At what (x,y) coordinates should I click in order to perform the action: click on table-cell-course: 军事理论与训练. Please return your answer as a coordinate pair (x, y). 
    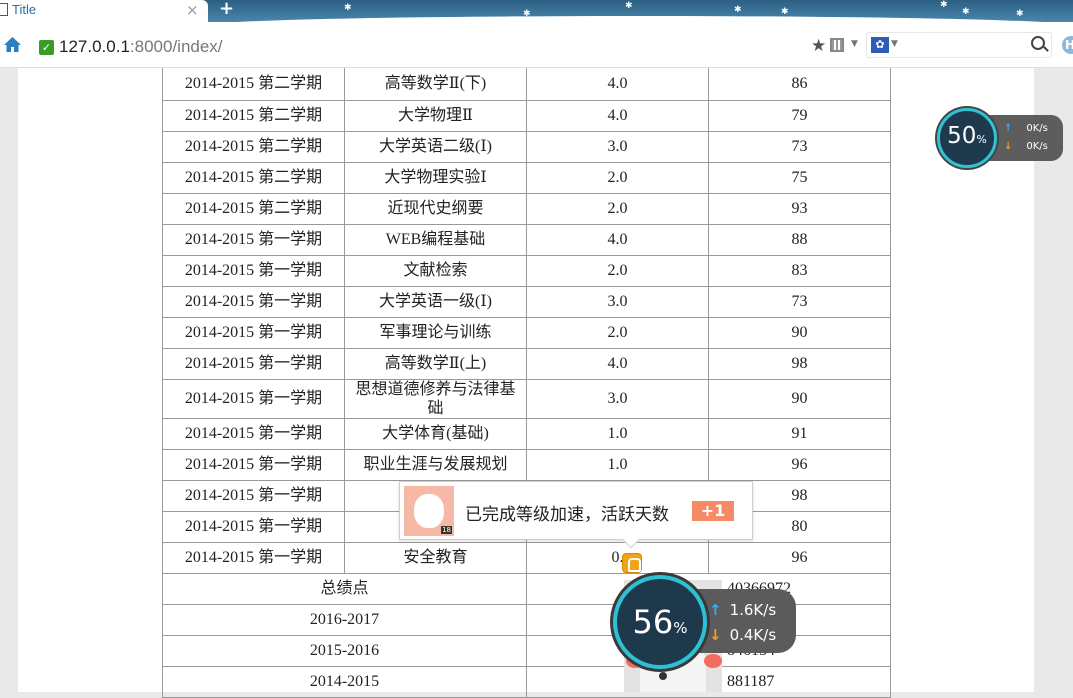
    Looking at the image, I should click on (435, 332).